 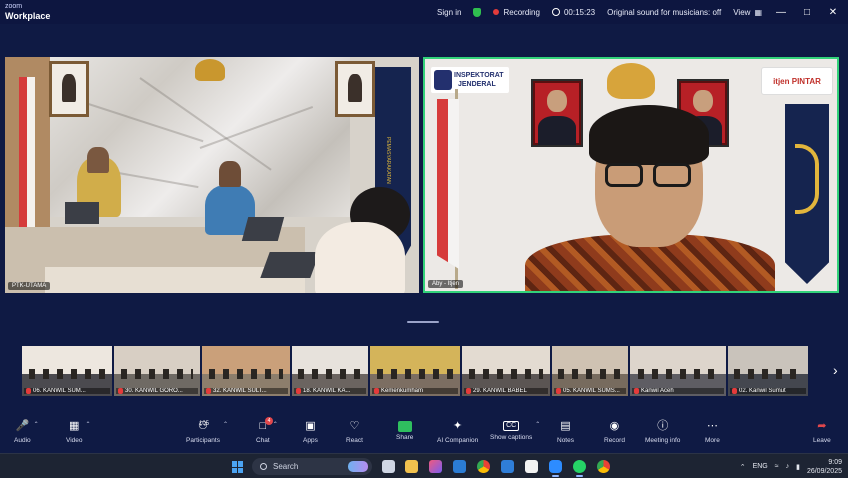 What do you see at coordinates (537, 424) in the screenshot?
I see `captions-options-caret-icon: ⌃` at bounding box center [537, 424].